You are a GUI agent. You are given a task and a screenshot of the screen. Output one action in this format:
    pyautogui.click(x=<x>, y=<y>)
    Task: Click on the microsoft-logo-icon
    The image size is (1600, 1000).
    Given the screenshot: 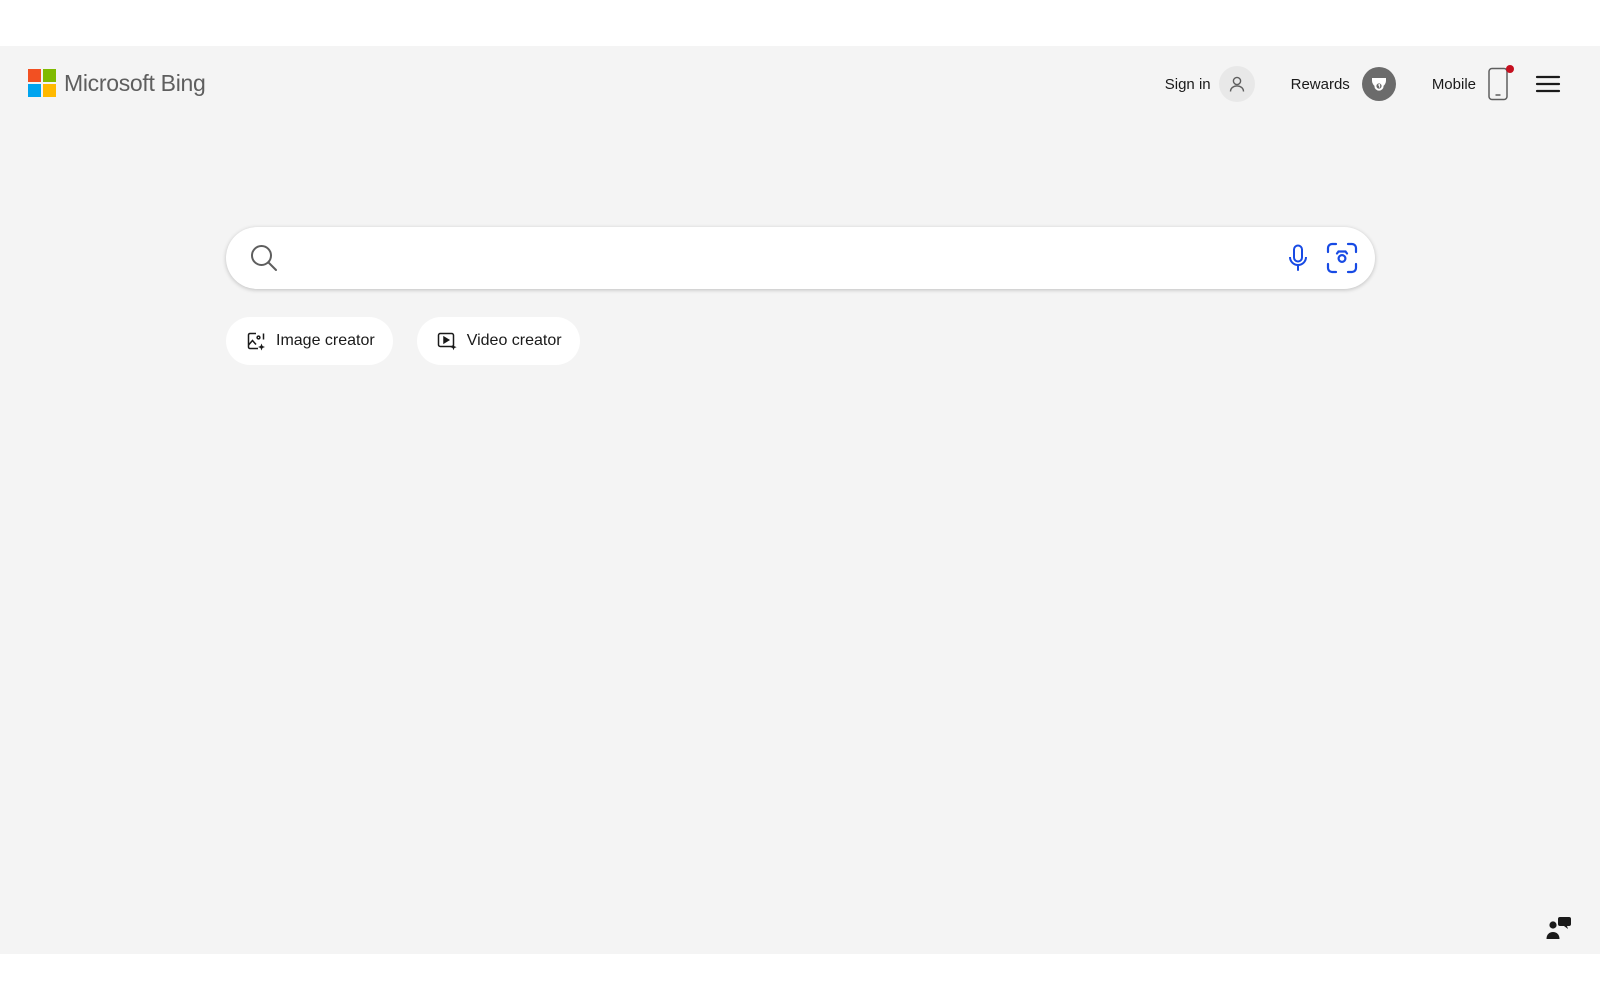 What is the action you would take?
    pyautogui.click(x=42, y=83)
    